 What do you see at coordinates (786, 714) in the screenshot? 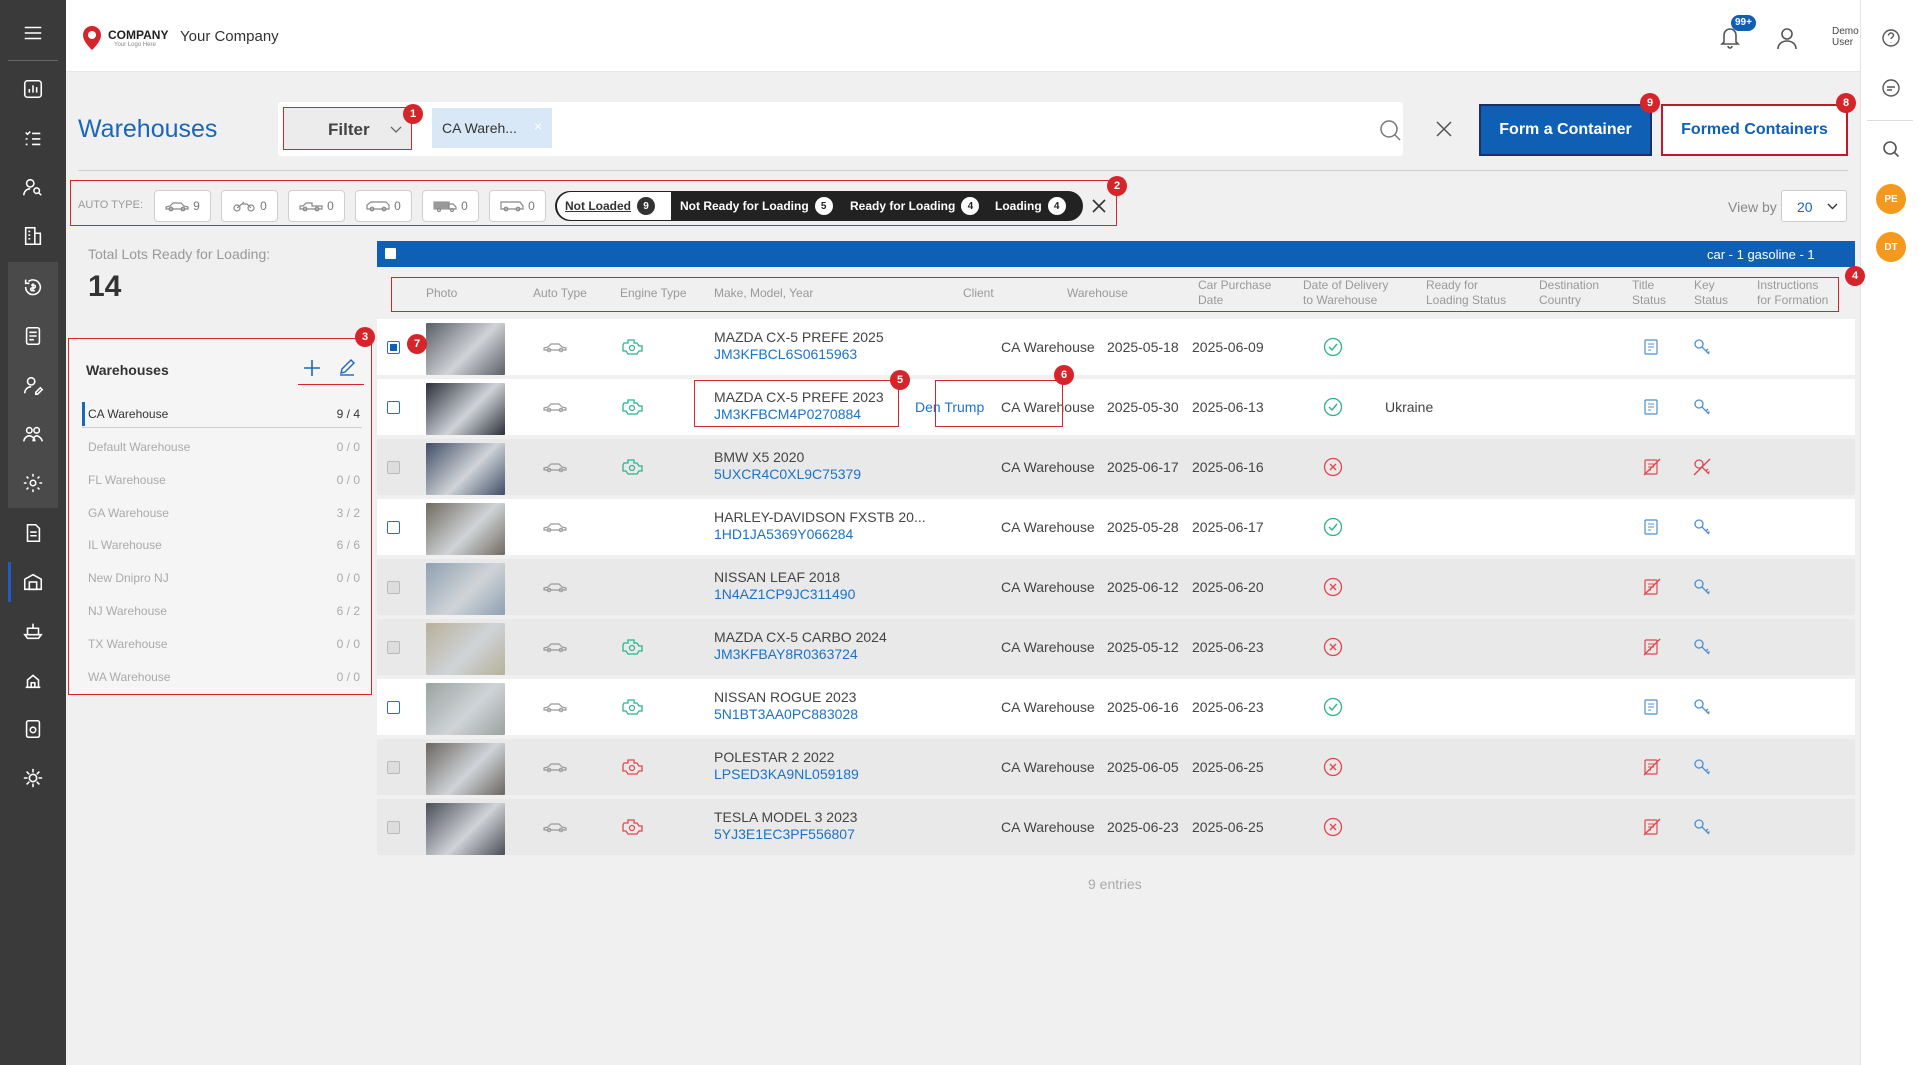
I see `vin-link: 5N1BT3AA0PC883028` at bounding box center [786, 714].